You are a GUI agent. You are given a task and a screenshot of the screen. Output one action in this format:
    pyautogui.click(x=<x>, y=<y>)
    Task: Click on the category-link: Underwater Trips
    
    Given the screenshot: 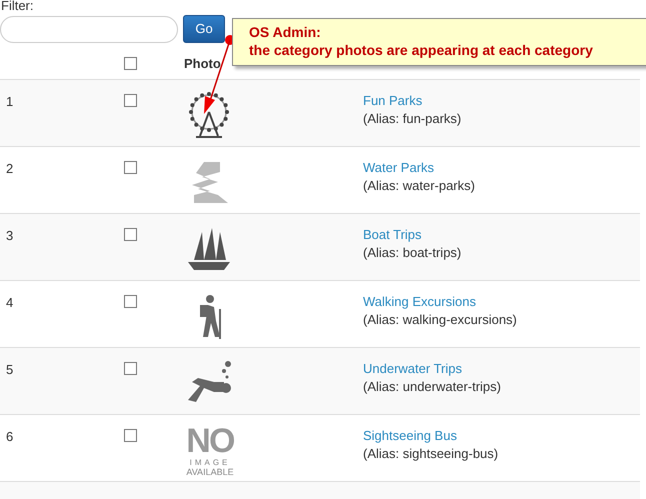 What is the action you would take?
    pyautogui.click(x=432, y=369)
    